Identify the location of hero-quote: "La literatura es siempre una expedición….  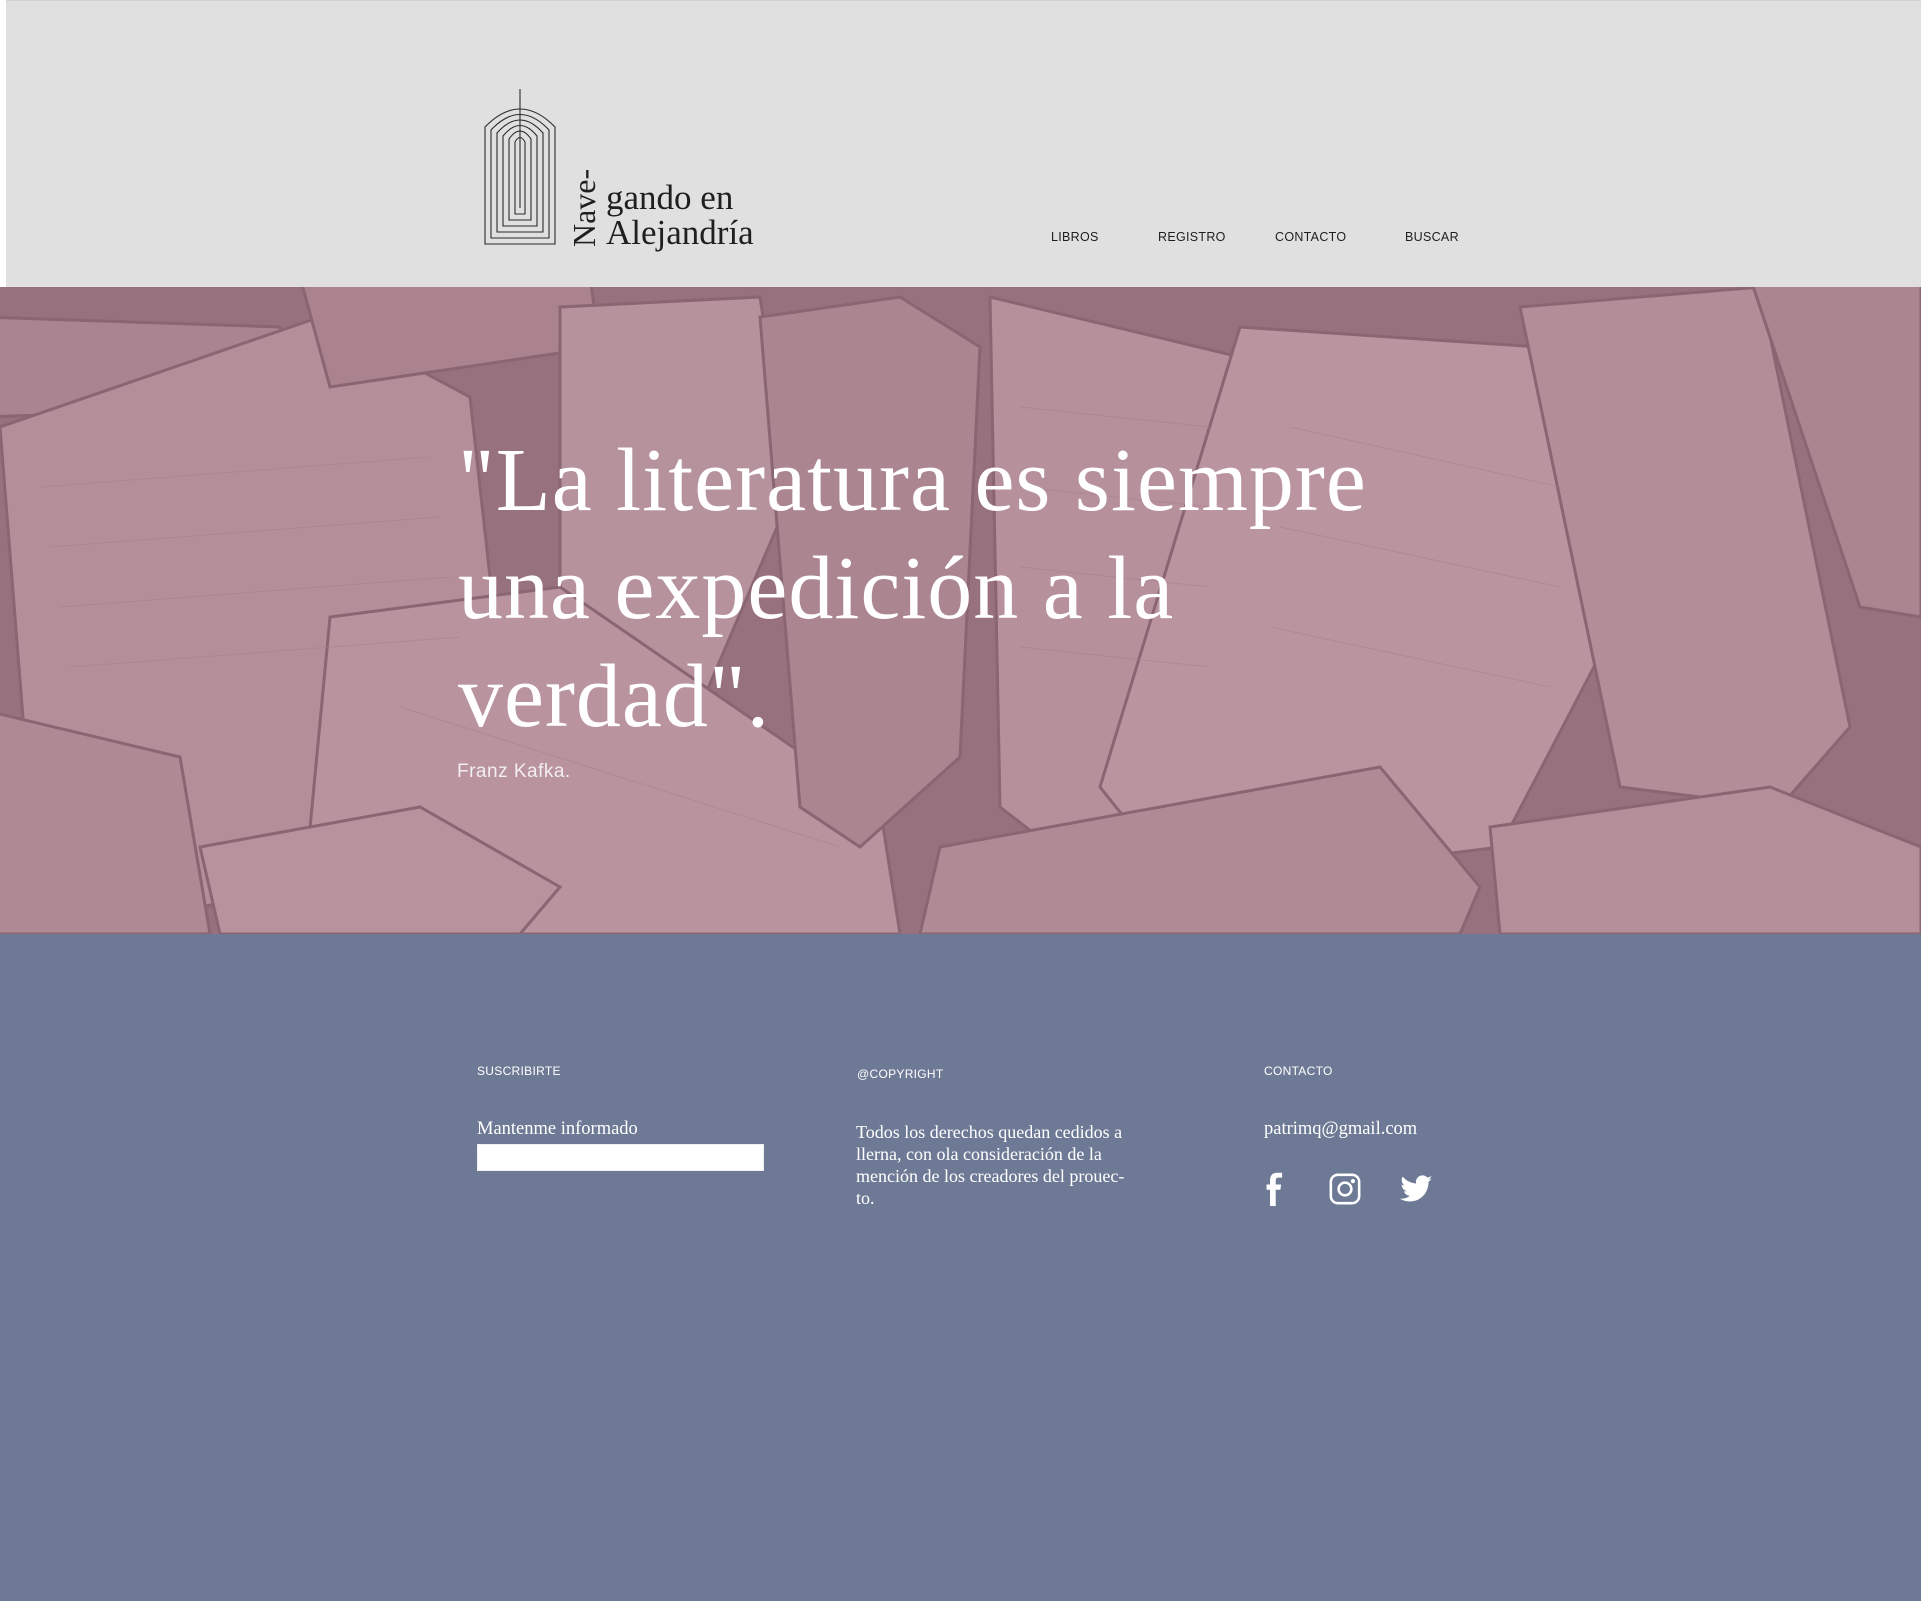
(1008, 589).